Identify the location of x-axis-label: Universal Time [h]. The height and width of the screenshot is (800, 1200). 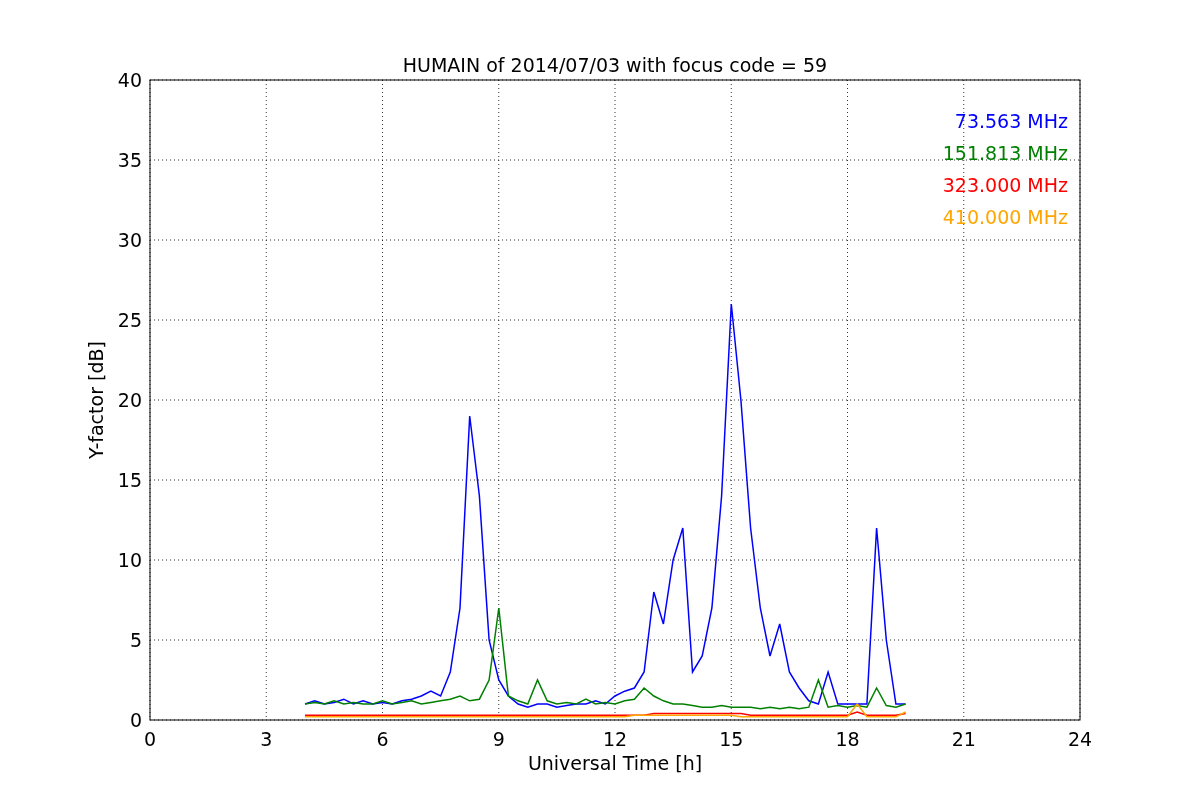
(615, 763).